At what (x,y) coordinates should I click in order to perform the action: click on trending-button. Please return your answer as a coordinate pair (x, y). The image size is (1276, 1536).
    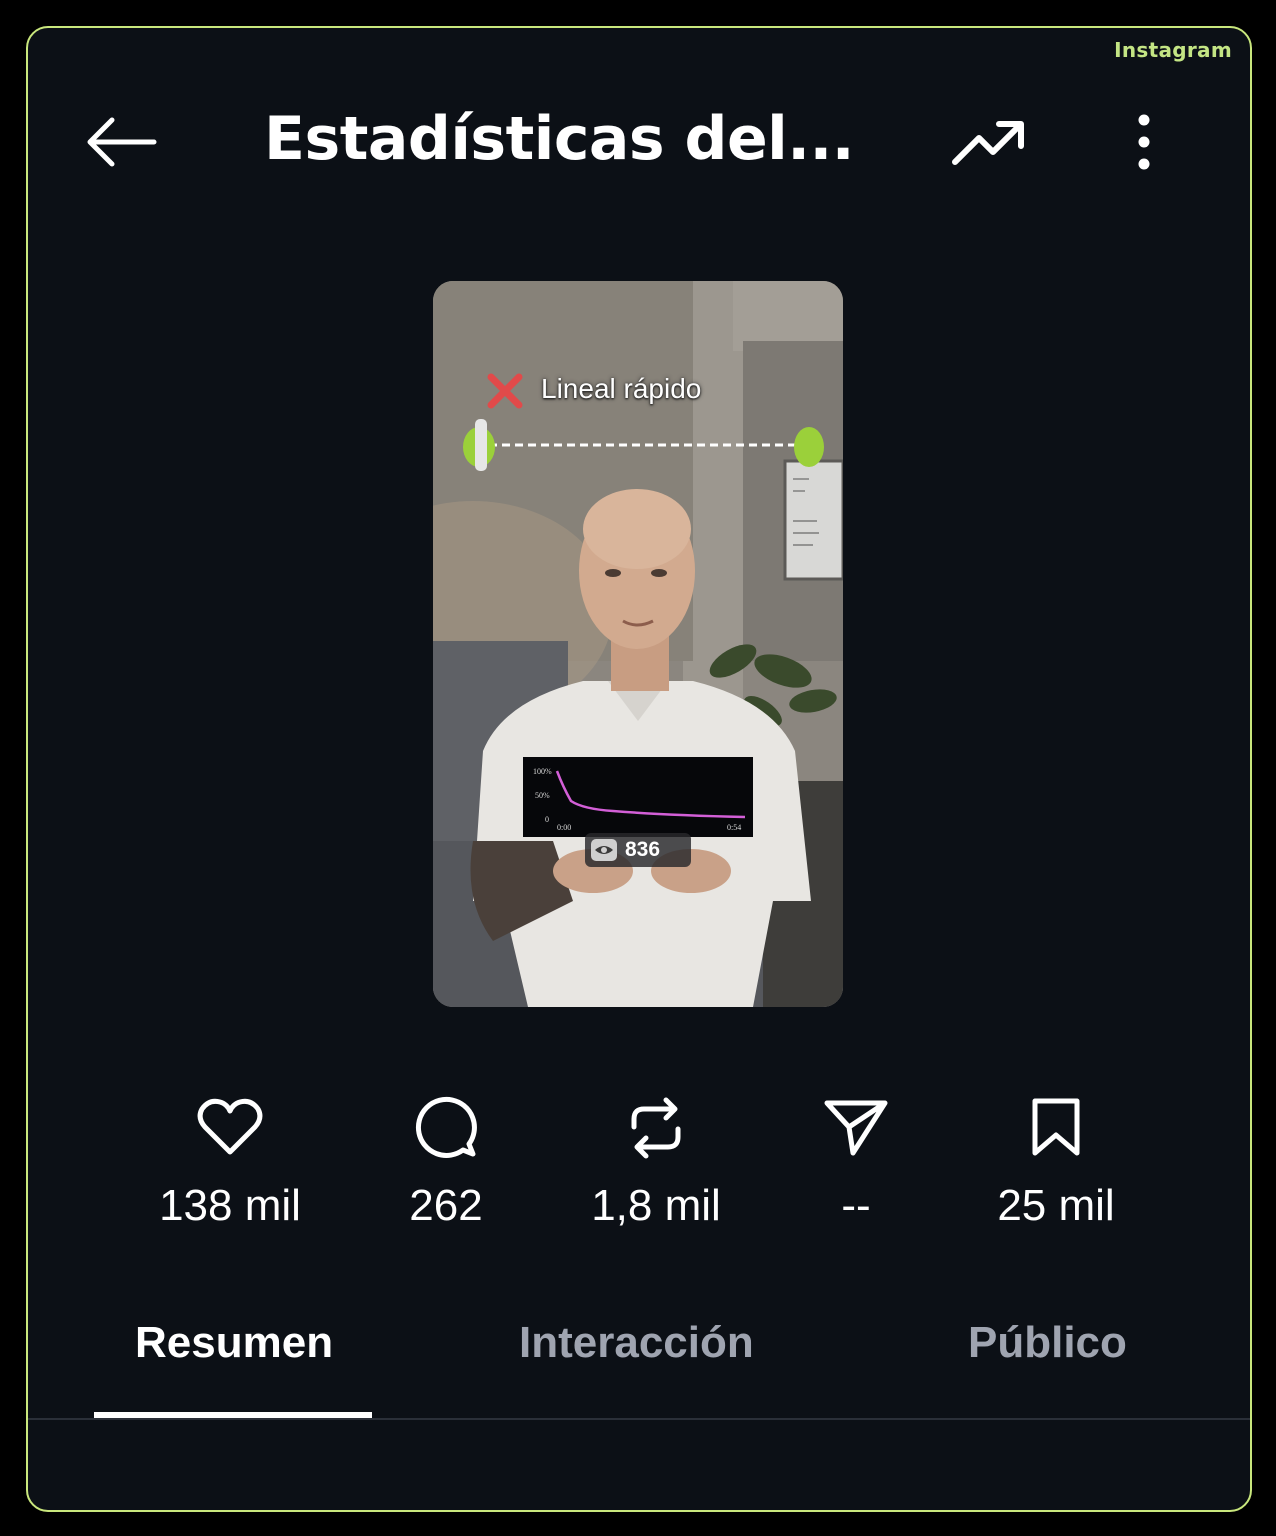
    Looking at the image, I should click on (989, 143).